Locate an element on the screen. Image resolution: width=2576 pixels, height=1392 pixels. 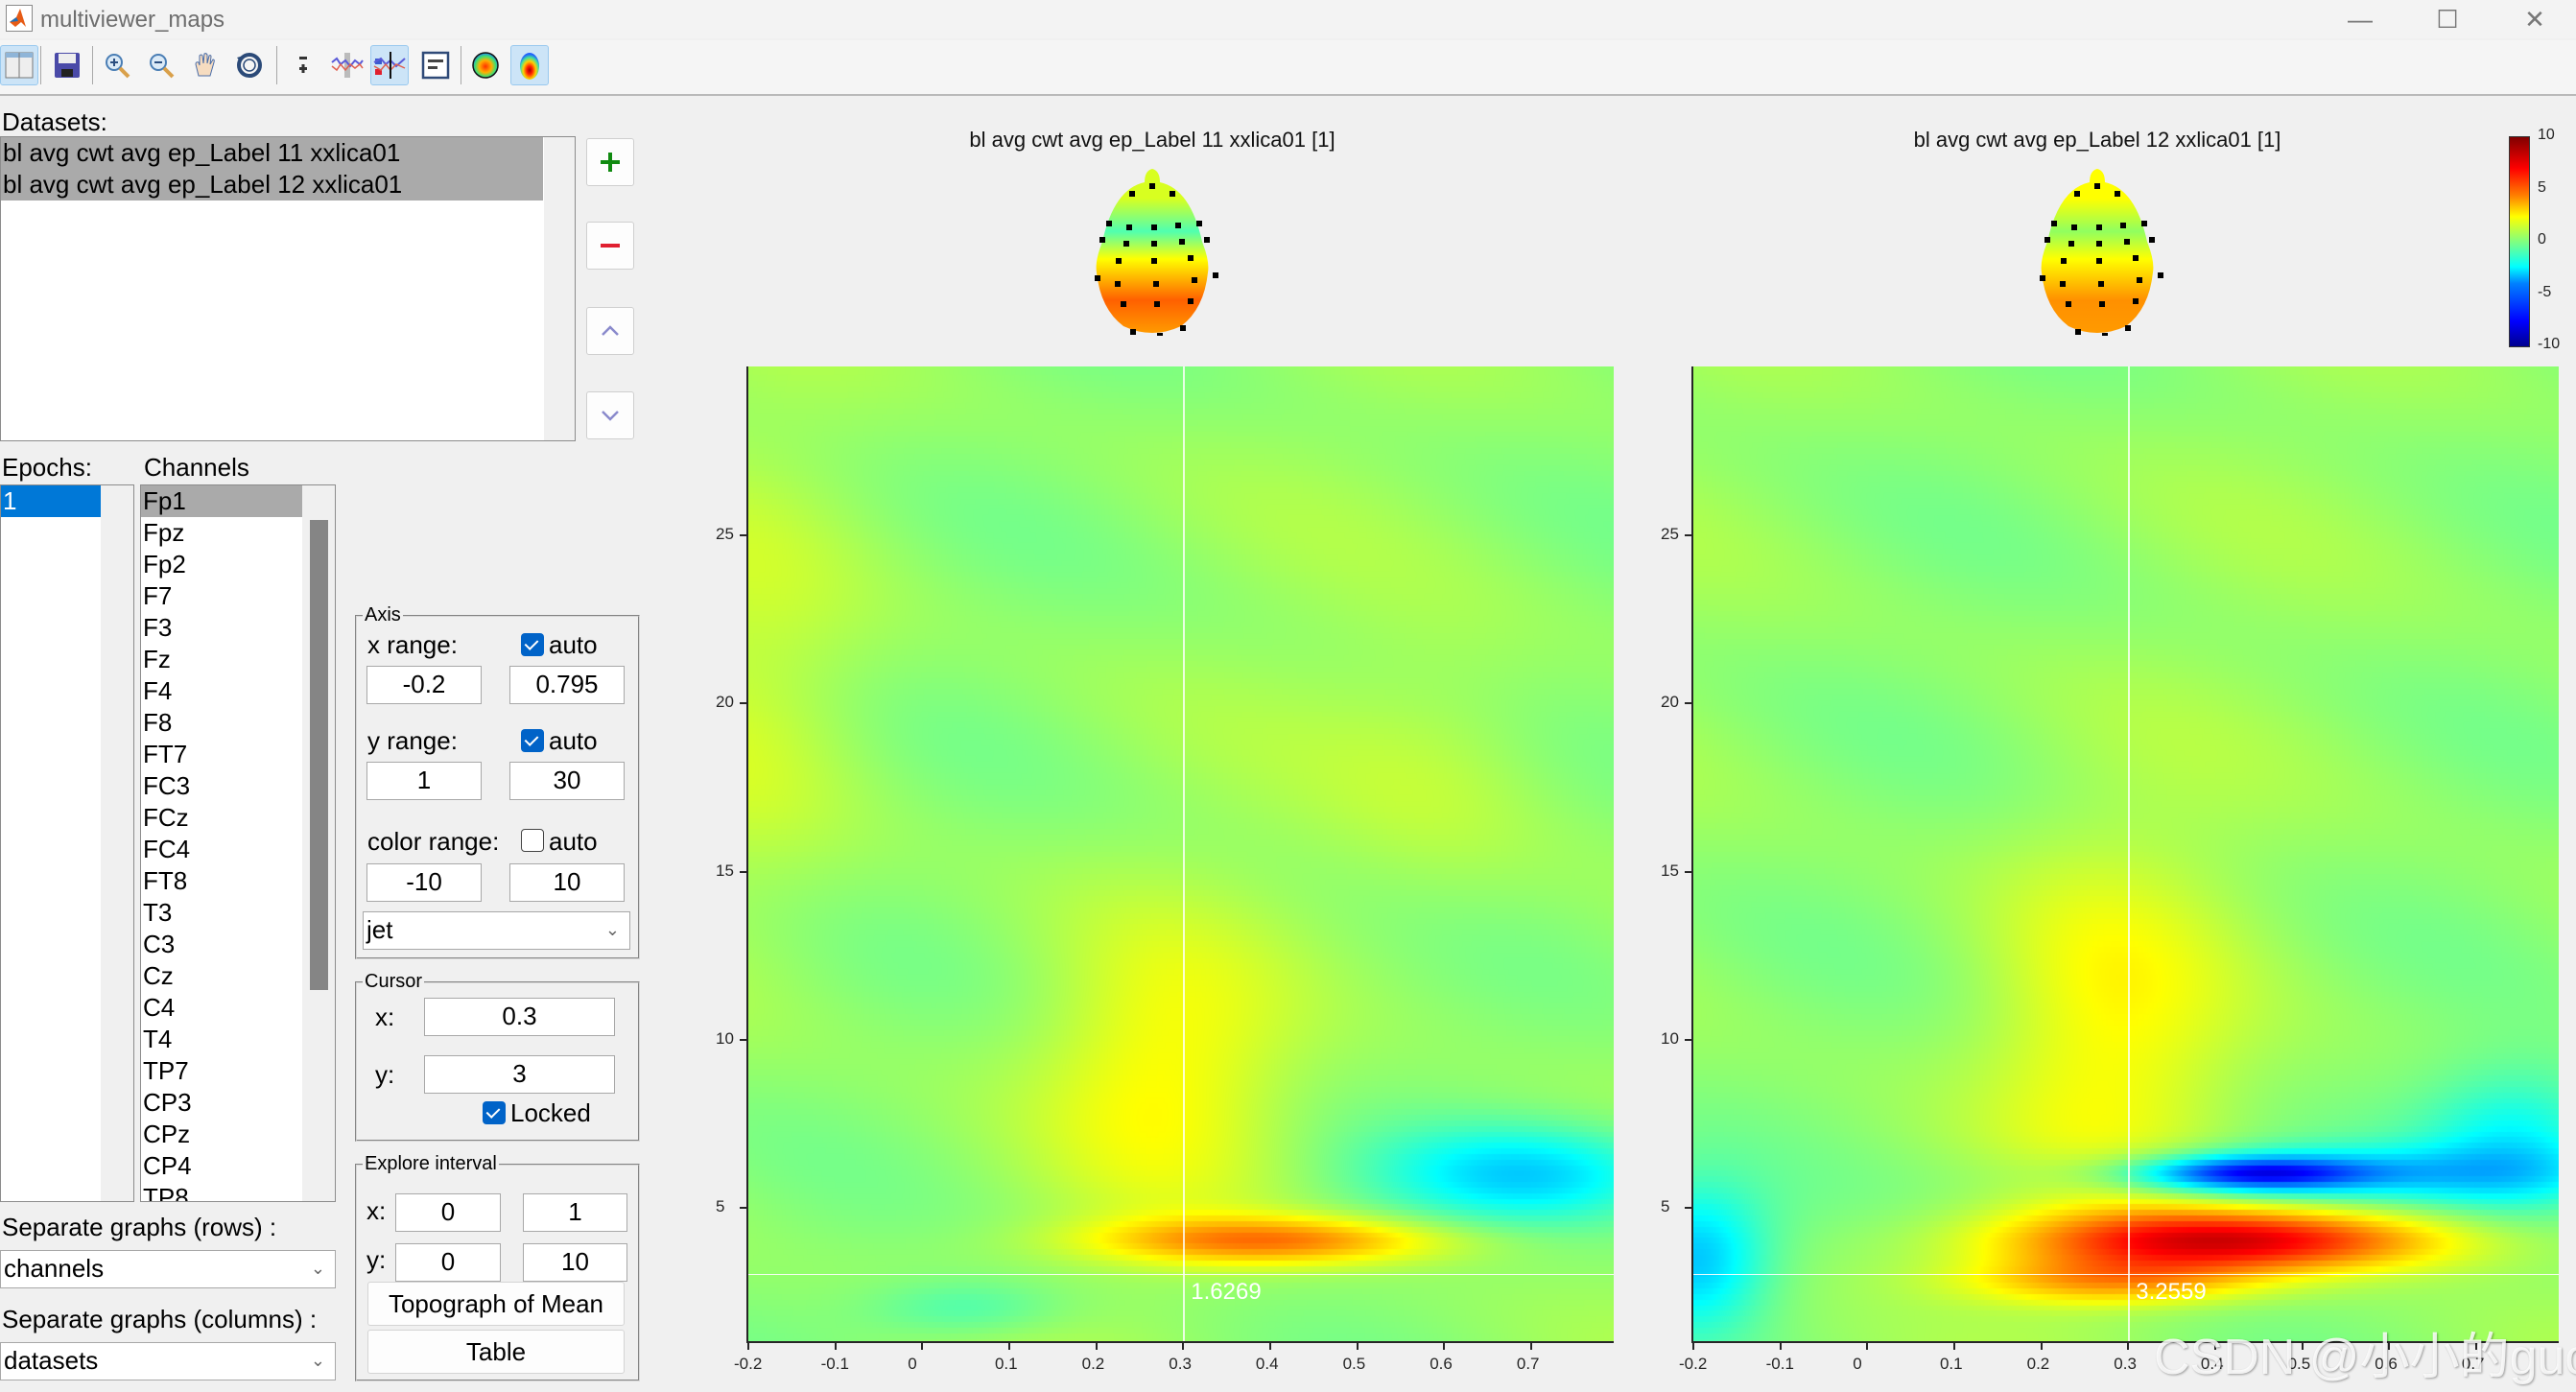
separate-rows-label: Separate graphs (rows) : is located at coordinates (139, 1227).